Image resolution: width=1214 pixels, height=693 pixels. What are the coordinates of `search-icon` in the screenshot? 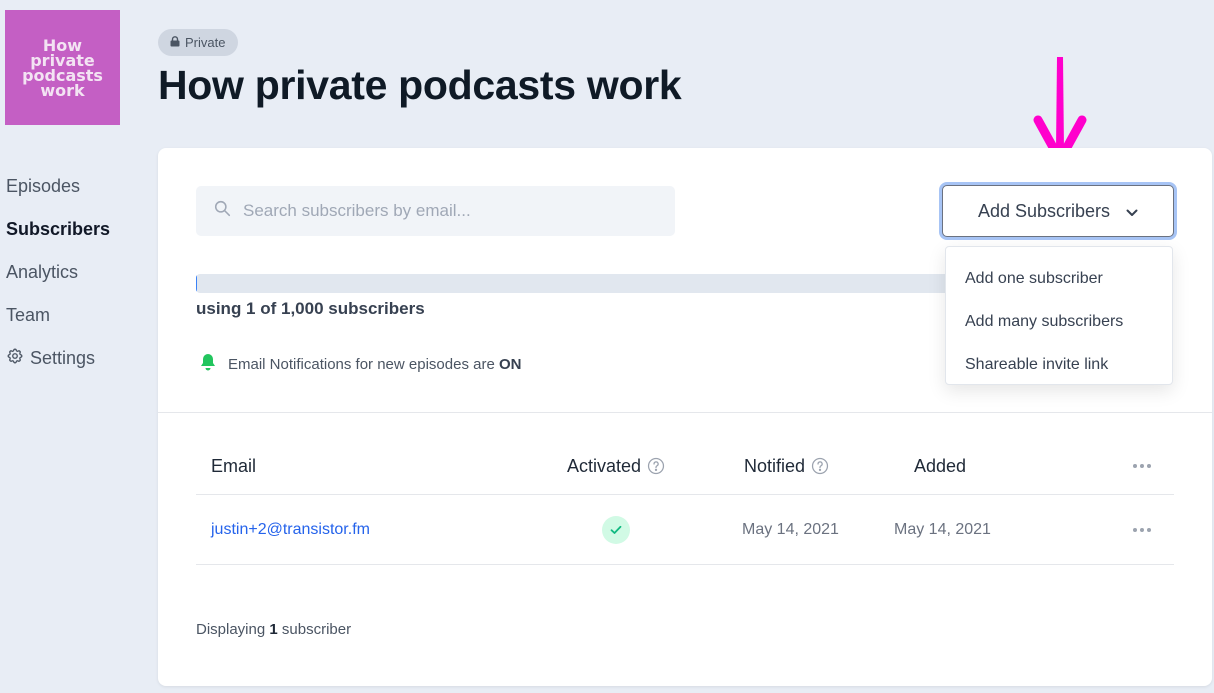 It's located at (222, 211).